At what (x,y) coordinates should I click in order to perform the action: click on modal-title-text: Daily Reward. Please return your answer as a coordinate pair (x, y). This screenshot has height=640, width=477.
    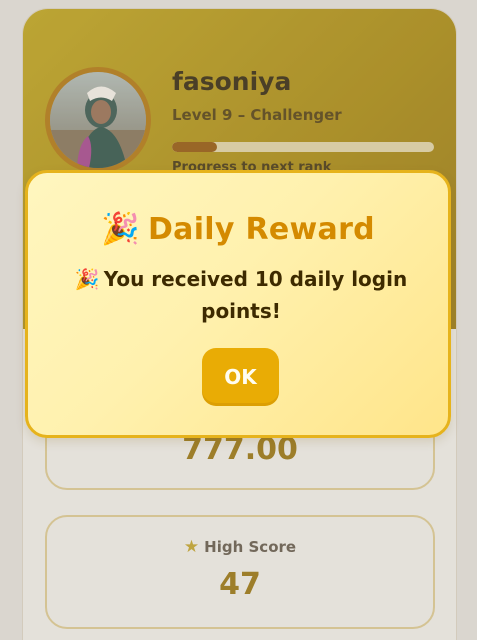
    Looking at the image, I should click on (261, 229).